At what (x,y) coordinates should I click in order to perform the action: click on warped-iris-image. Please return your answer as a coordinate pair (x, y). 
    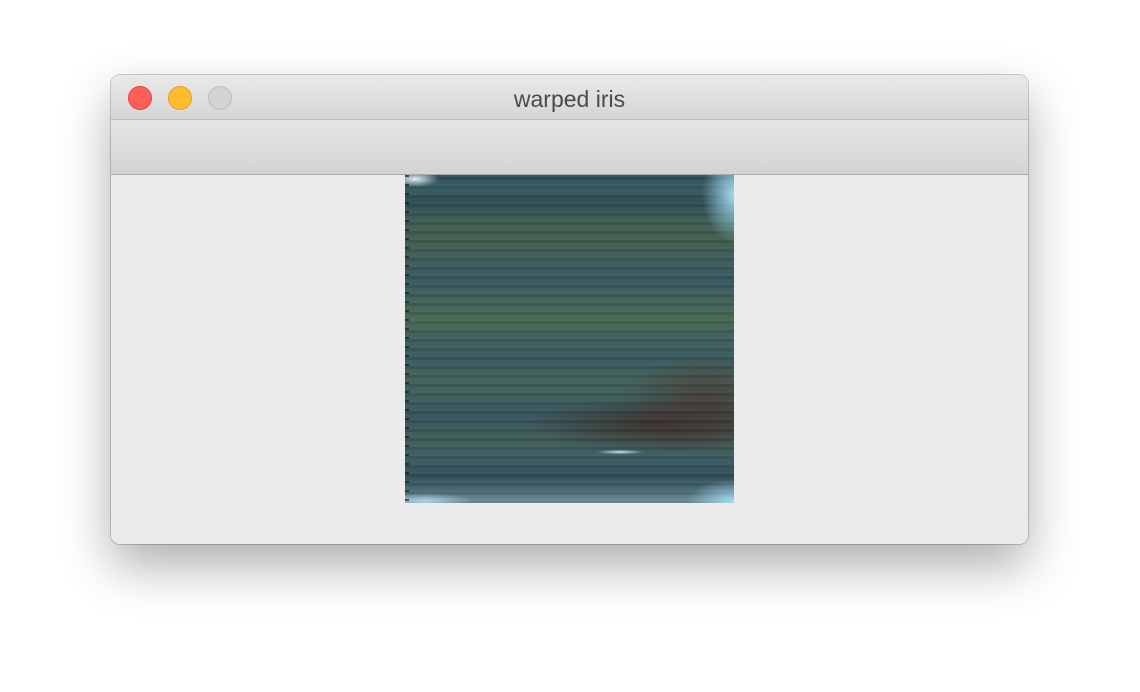
    Looking at the image, I should click on (569, 339).